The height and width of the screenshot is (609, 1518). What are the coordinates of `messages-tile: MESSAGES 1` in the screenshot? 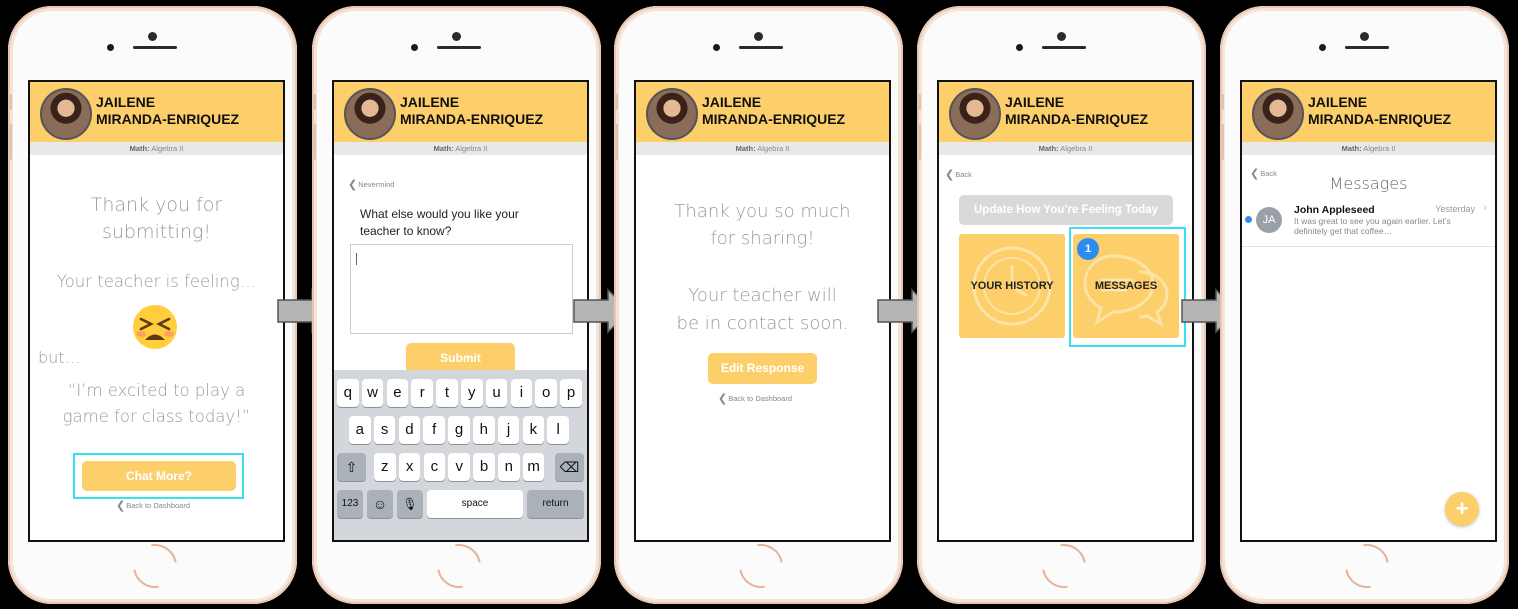 It's located at (1126, 286).